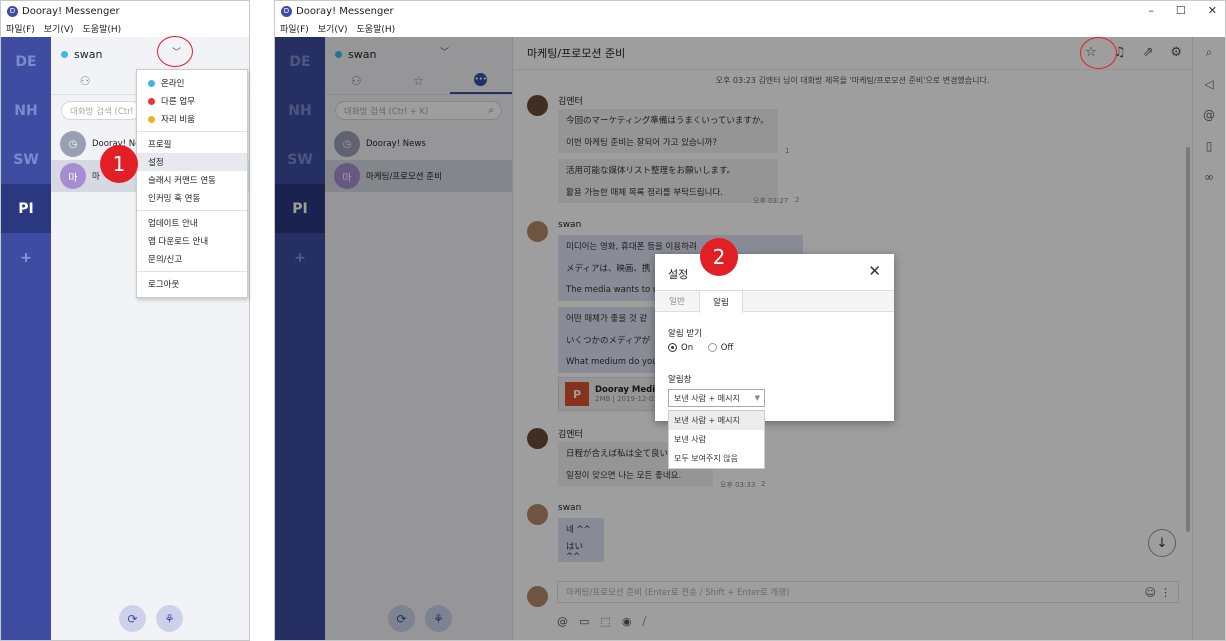 The image size is (1226, 641). I want to click on chevron-down-icon: ▼, so click(757, 398).